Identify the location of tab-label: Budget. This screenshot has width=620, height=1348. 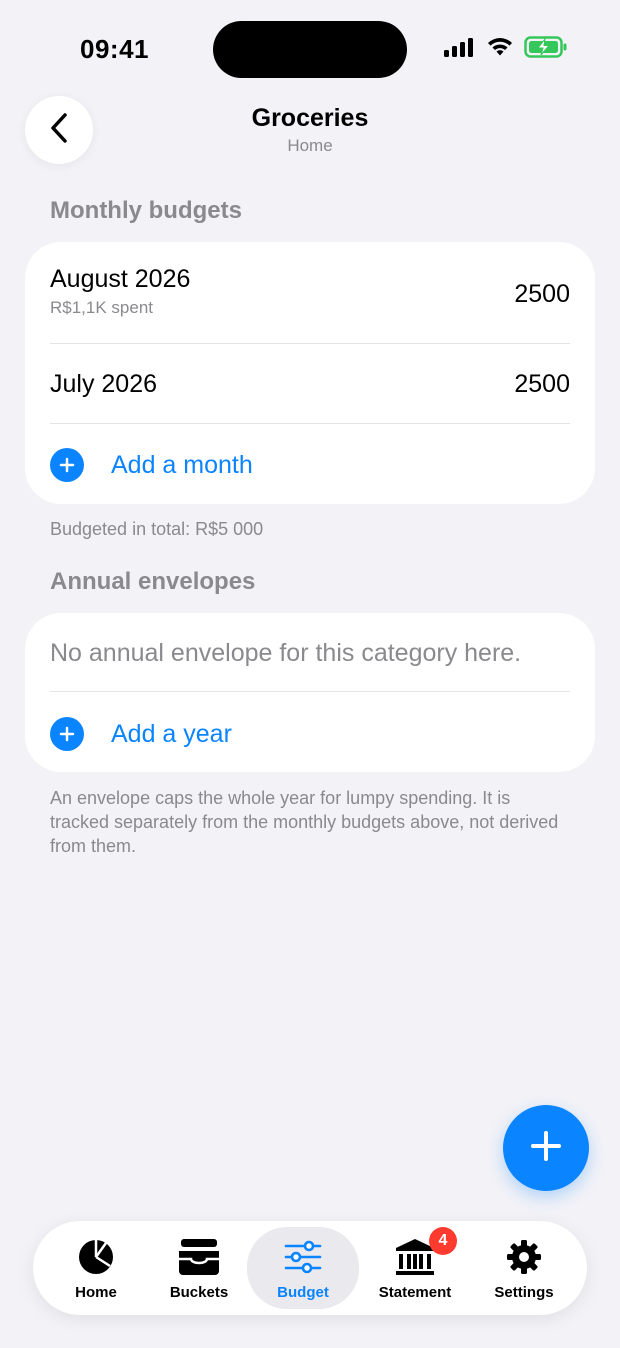
(303, 1292).